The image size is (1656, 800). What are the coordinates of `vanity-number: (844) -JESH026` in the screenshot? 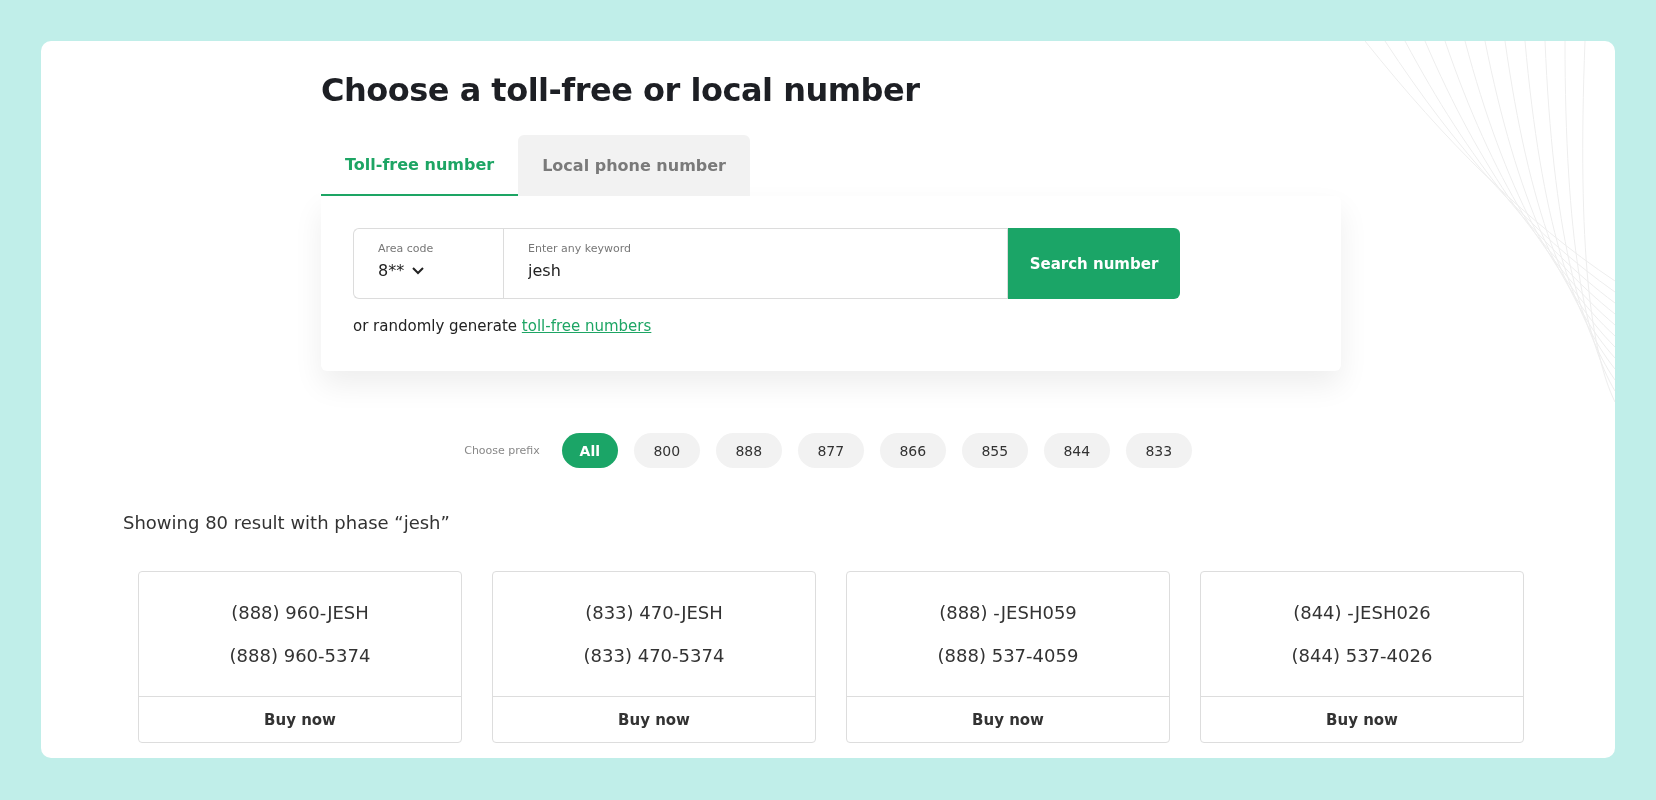 It's located at (1362, 612).